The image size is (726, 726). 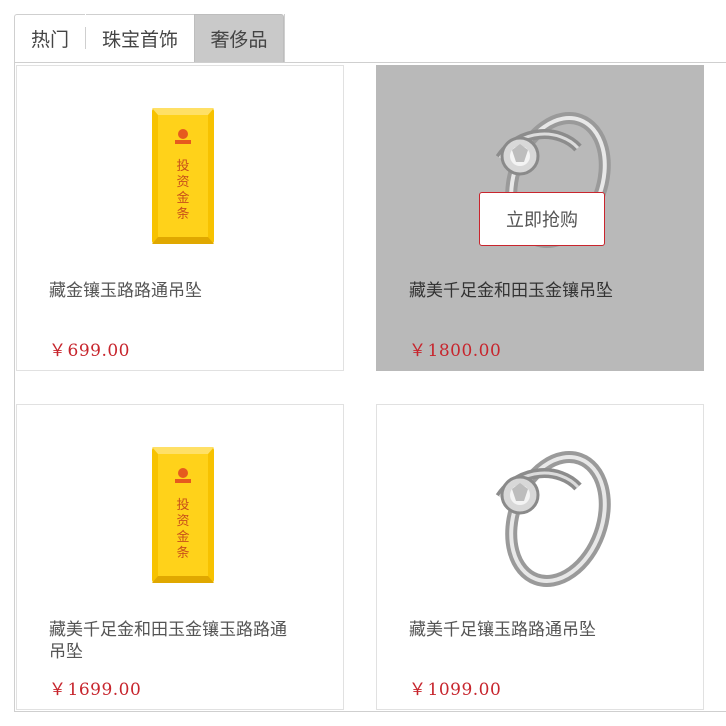 I want to click on tab-luxury-label: 奢侈品, so click(x=239, y=40).